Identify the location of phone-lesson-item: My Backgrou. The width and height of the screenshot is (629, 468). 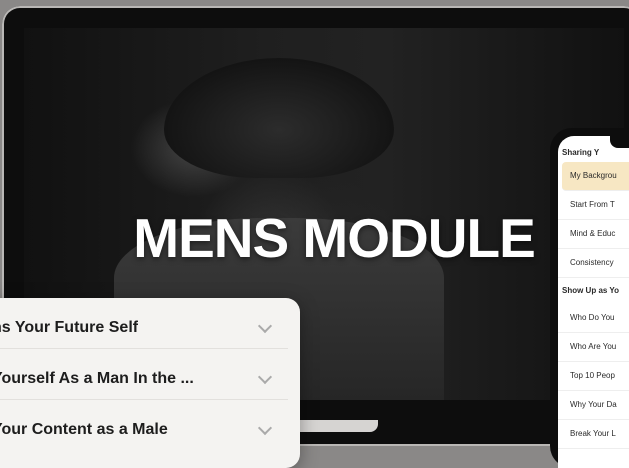
(595, 176).